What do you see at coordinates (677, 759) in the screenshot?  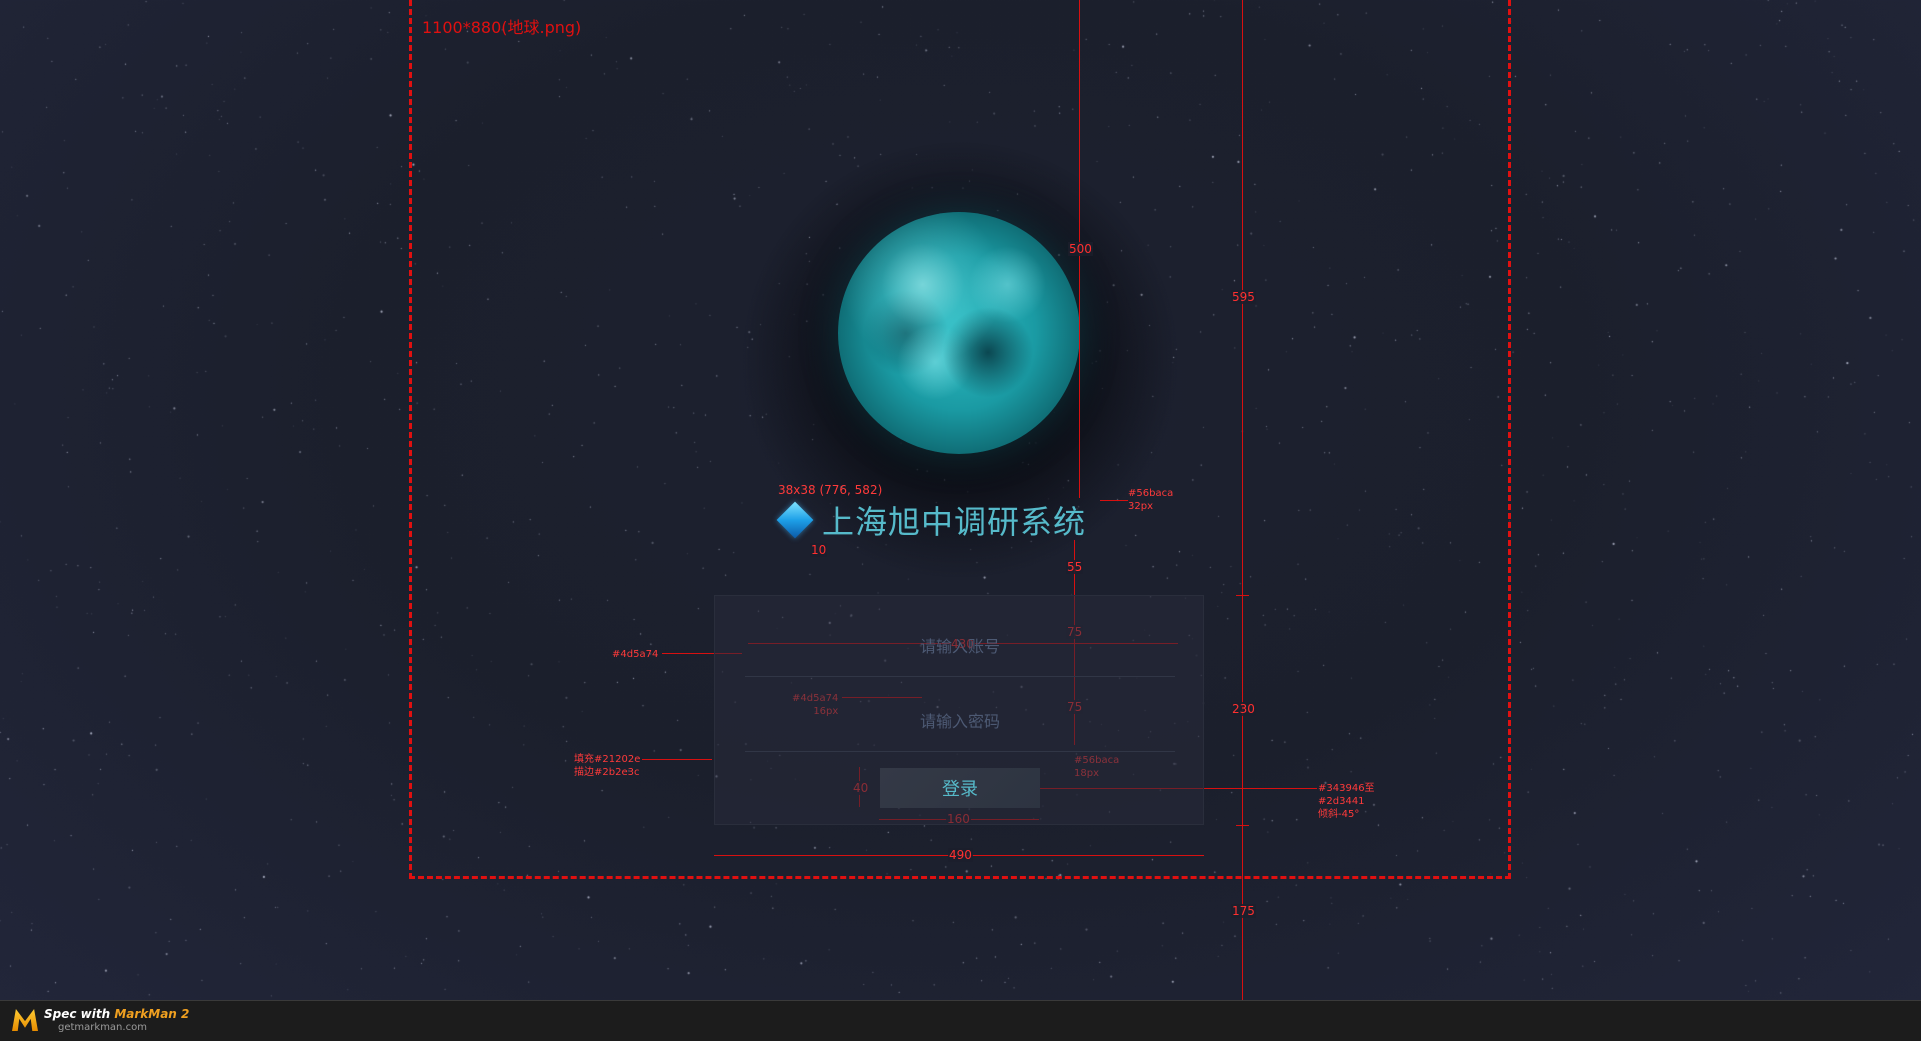 I see `panel-note-leader` at bounding box center [677, 759].